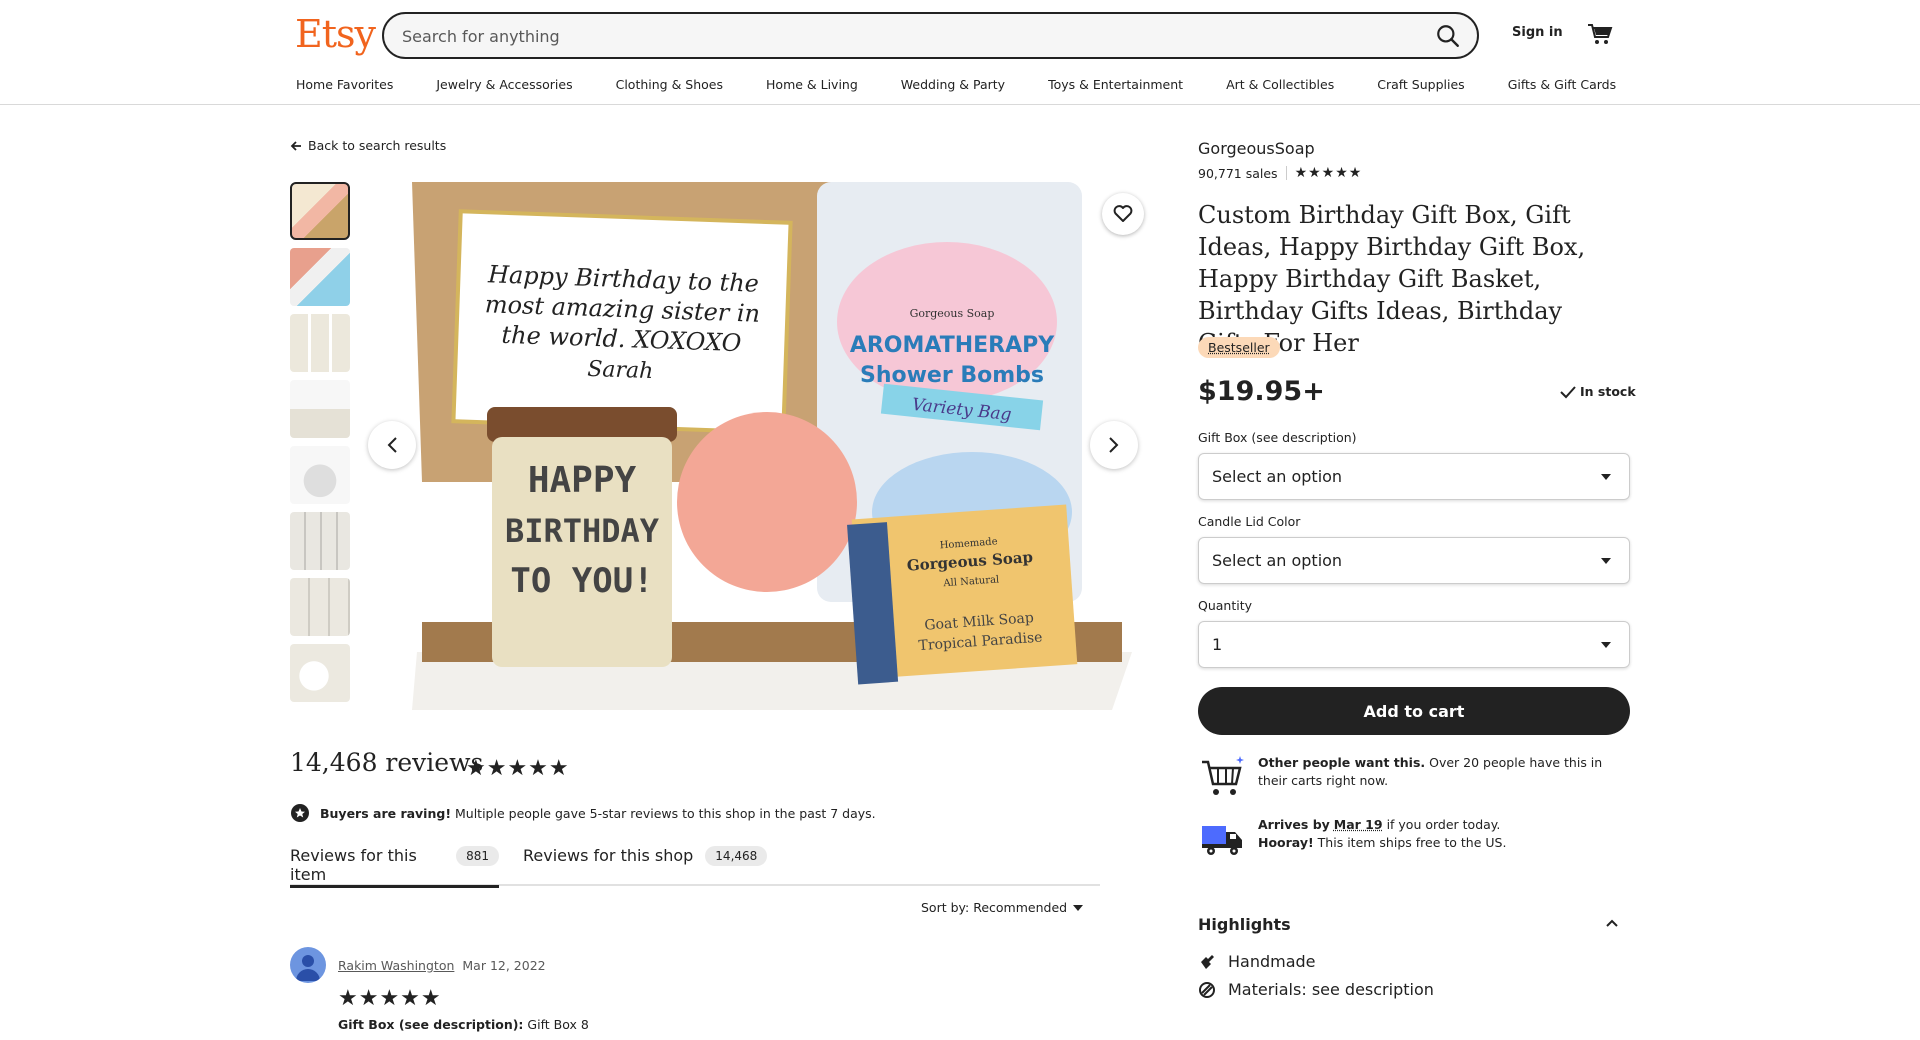 This screenshot has height=1040, width=1920. Describe the element at coordinates (1448, 36) in the screenshot. I see `search-icon` at that location.